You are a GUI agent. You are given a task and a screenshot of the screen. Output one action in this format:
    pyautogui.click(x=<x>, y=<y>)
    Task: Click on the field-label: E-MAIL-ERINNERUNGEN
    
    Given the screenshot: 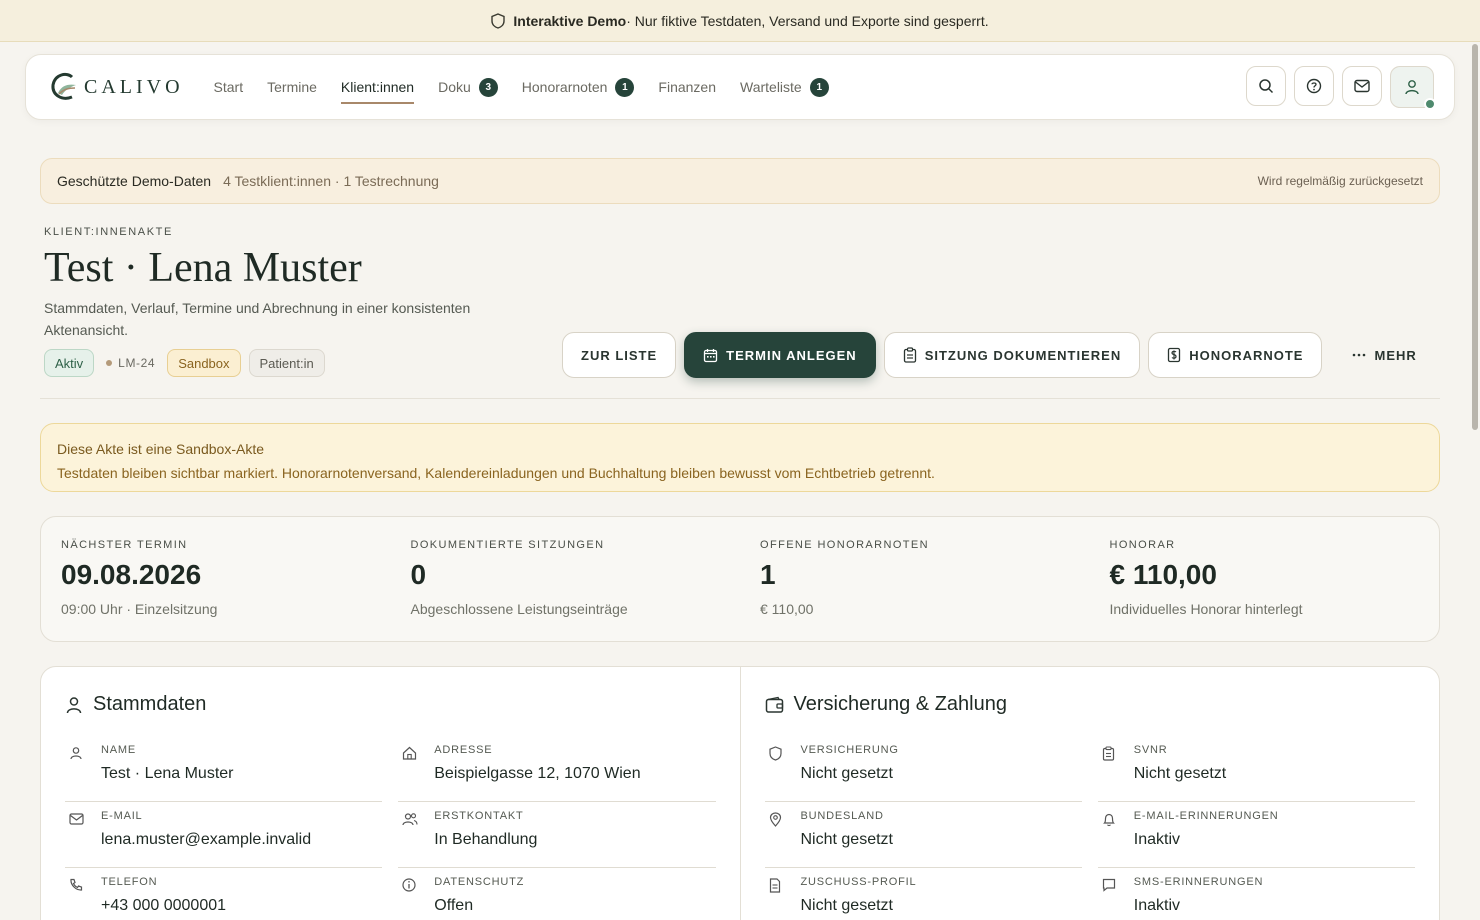 What is the action you would take?
    pyautogui.click(x=1206, y=816)
    